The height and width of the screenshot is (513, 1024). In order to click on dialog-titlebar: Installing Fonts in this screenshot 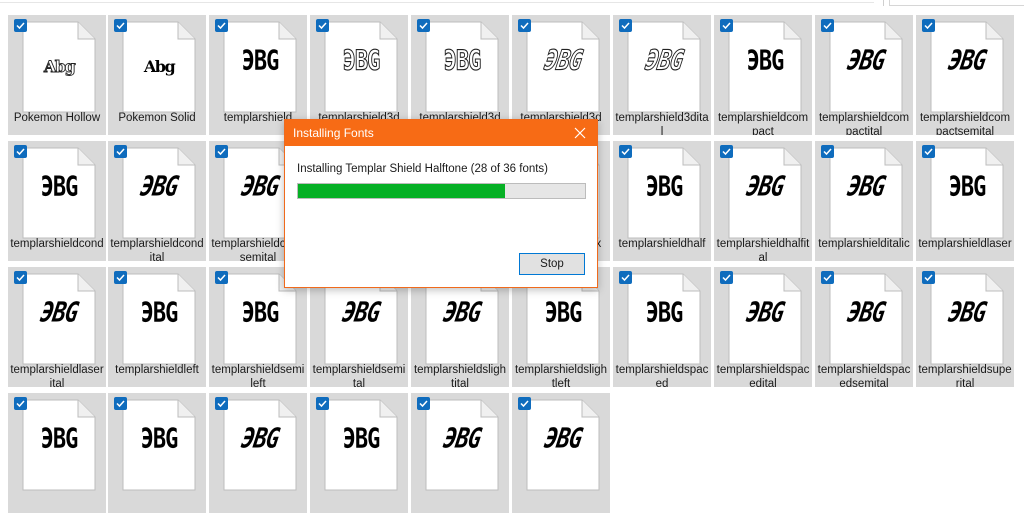, I will do `click(441, 133)`.